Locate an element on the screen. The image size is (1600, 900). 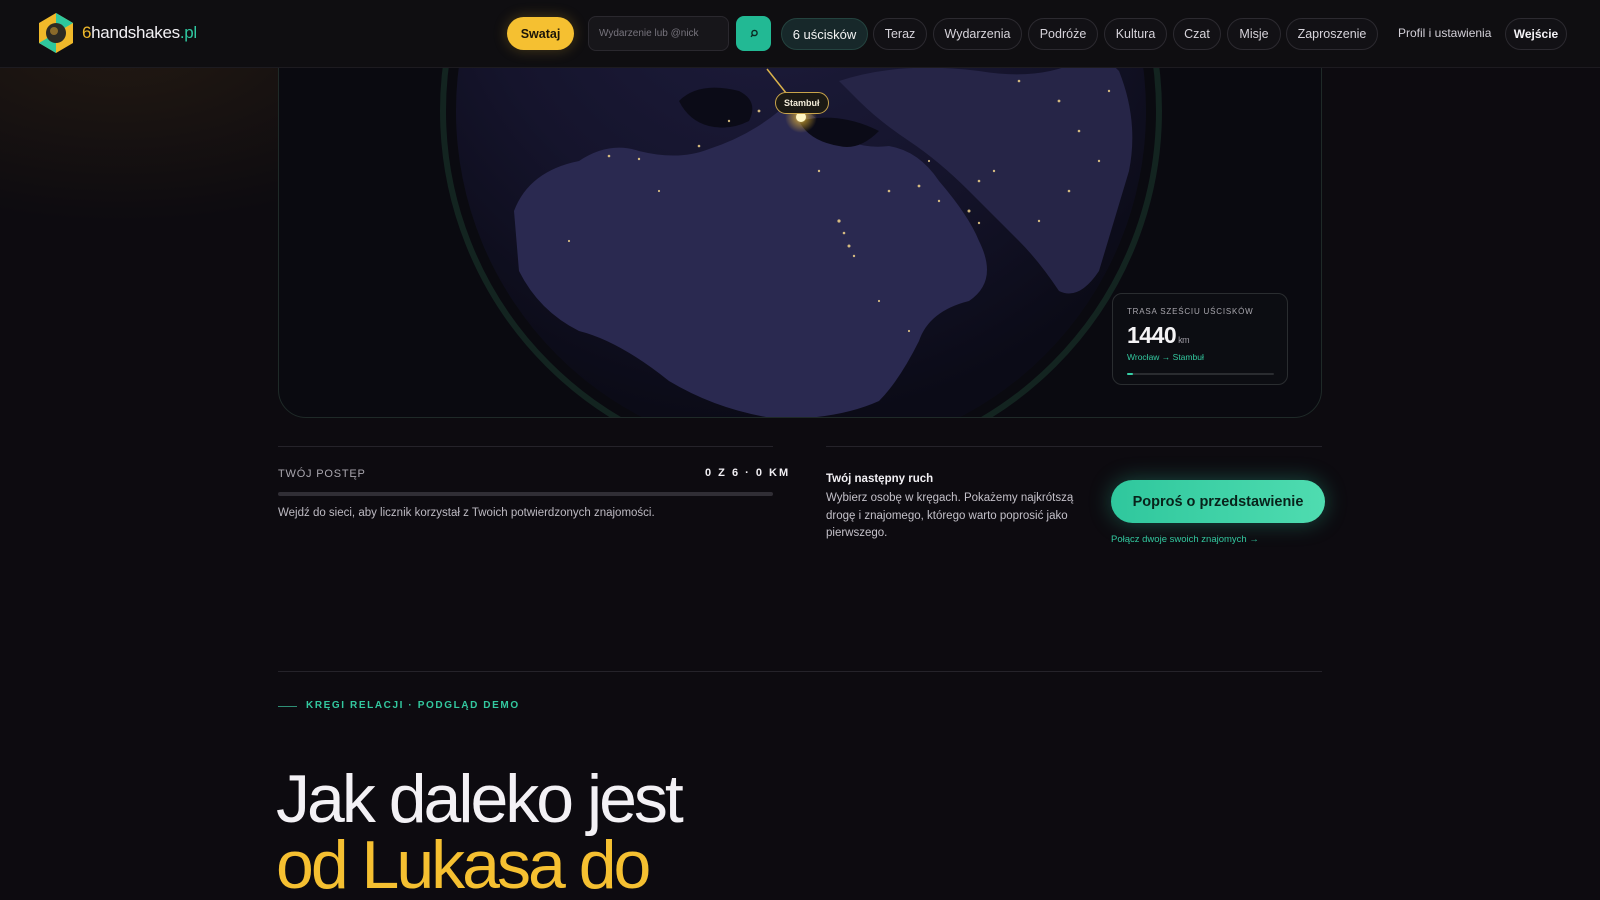
profile-settings-link: Profil i ustawienia is located at coordinates (1444, 33).